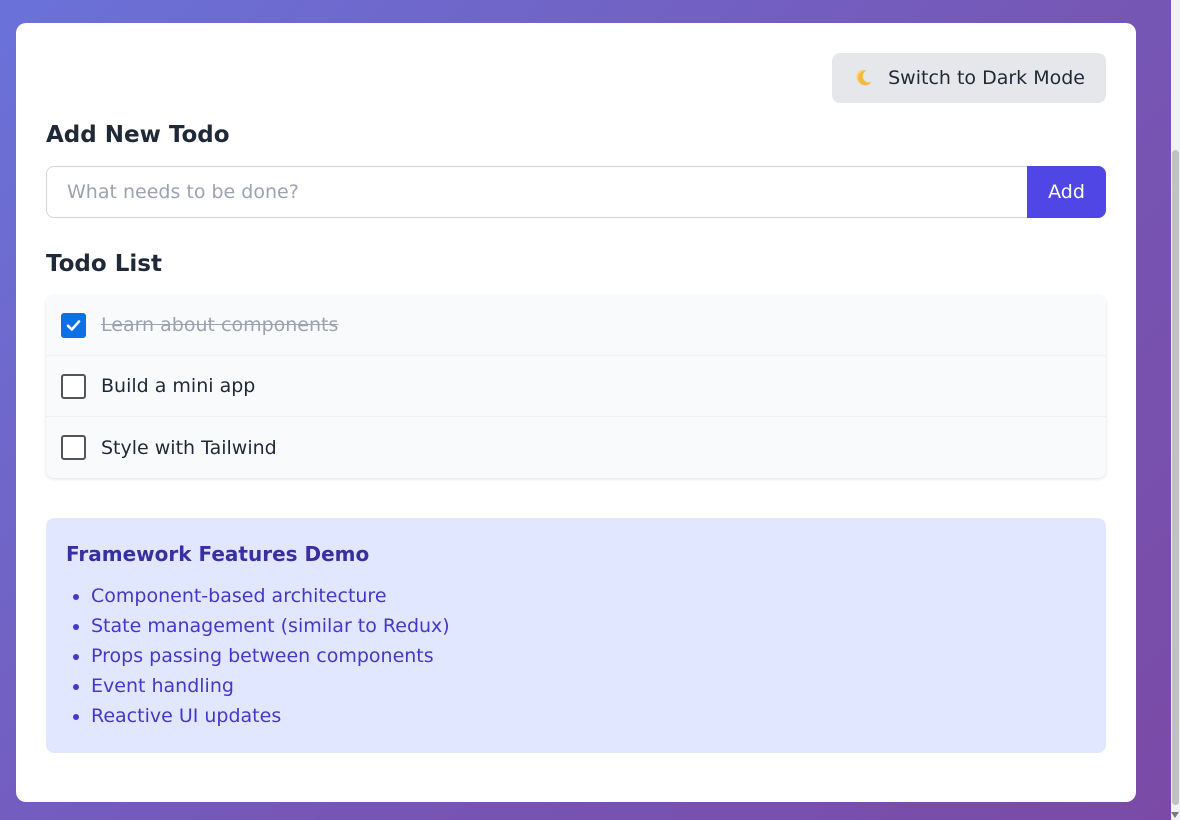 Image resolution: width=1180 pixels, height=820 pixels. I want to click on moon-icon, so click(864, 78).